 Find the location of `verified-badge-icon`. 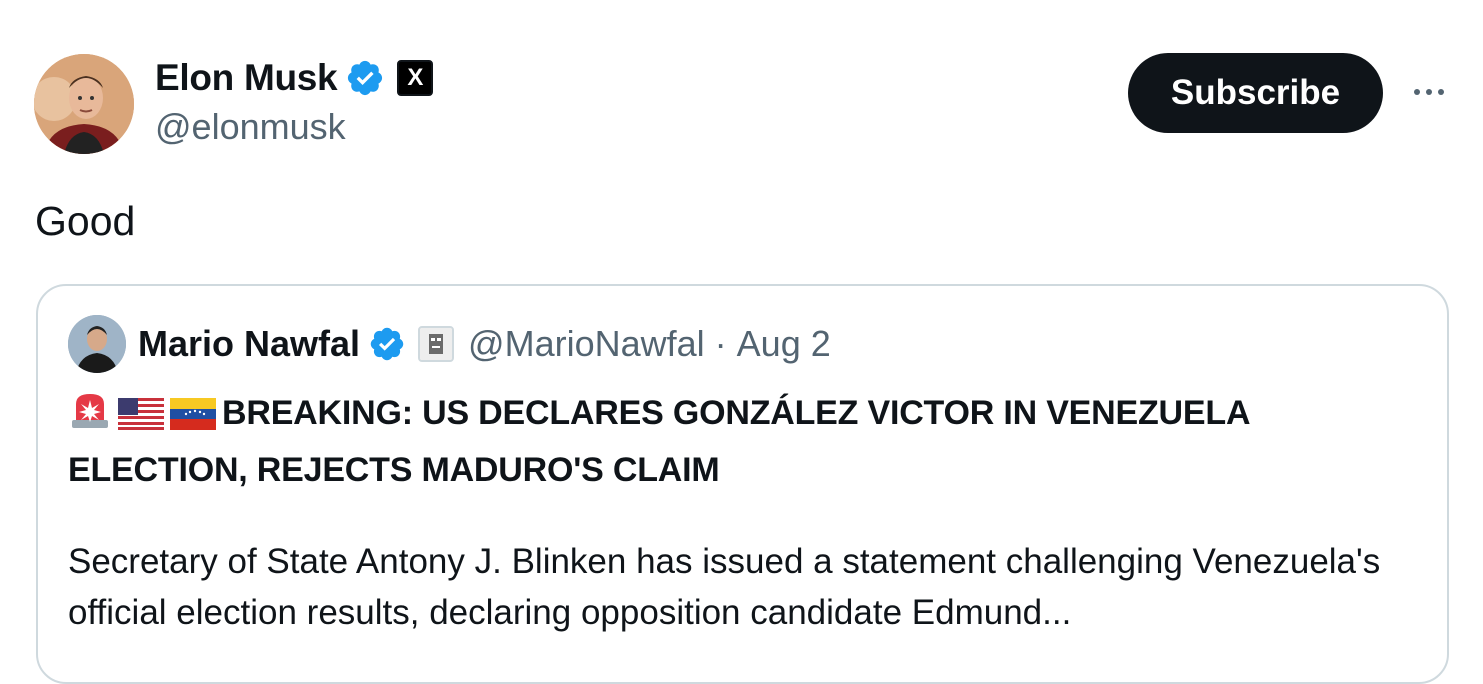

verified-badge-icon is located at coordinates (365, 78).